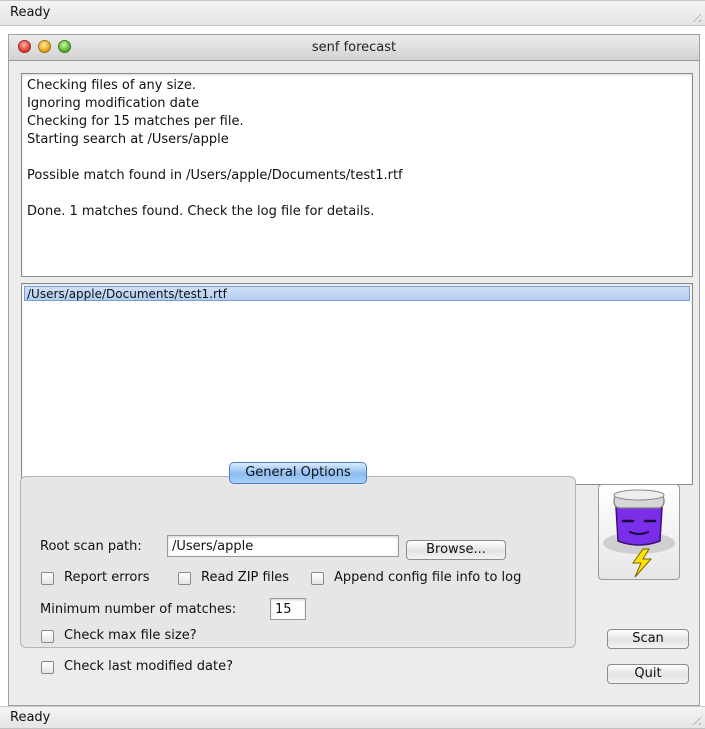 The height and width of the screenshot is (729, 705). I want to click on report-errors-checkbox, so click(47, 578).